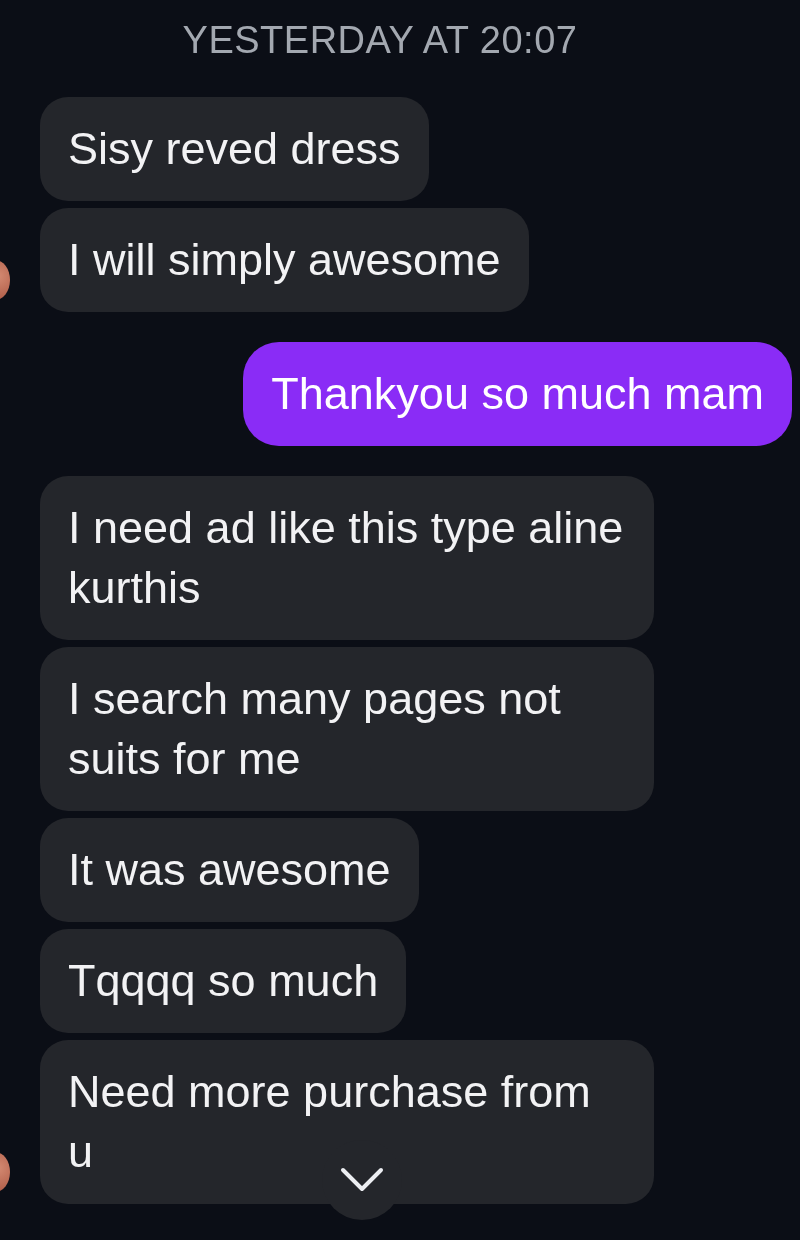 Image resolution: width=800 pixels, height=1240 pixels. I want to click on received-message: I will simply awesome, so click(284, 260).